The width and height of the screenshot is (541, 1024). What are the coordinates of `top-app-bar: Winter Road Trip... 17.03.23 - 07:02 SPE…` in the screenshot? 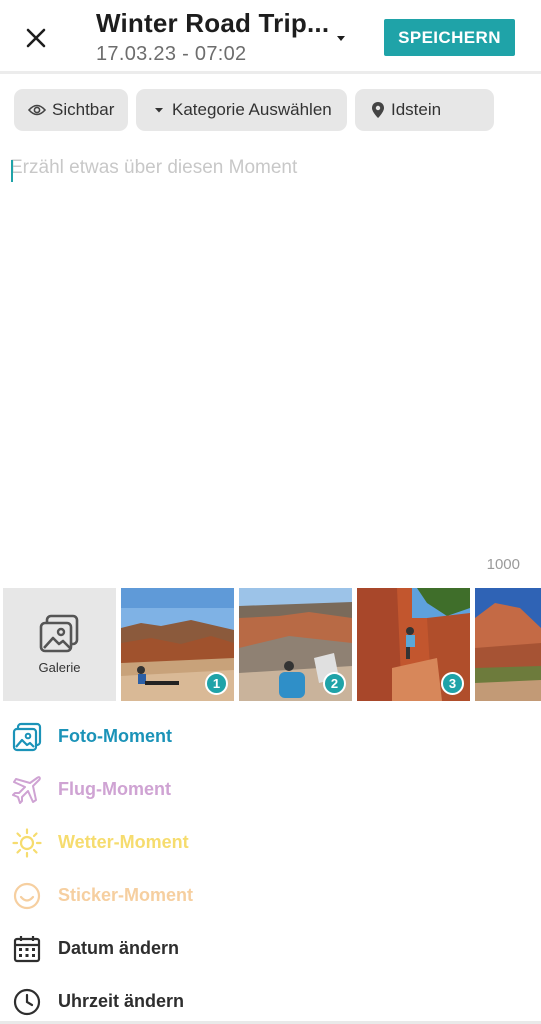 It's located at (270, 37).